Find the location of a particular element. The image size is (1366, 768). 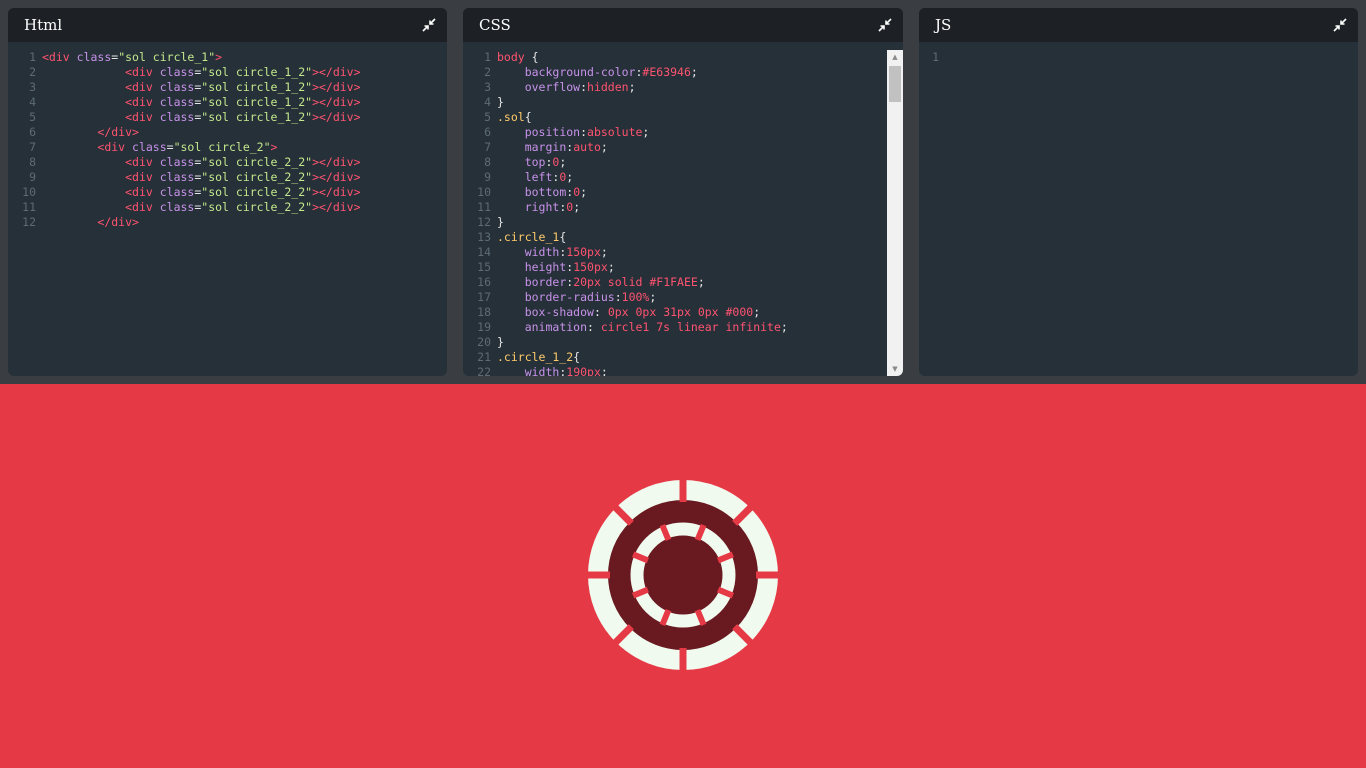

code-line: 7 <div class="sol circle_2"> is located at coordinates (227, 147).